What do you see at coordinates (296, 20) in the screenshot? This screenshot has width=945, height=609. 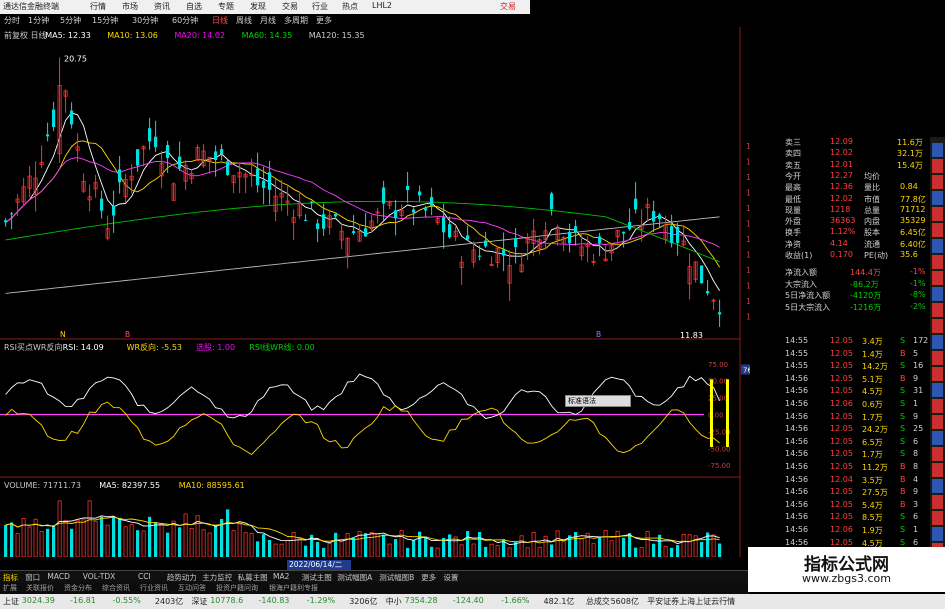 I see `period-tab: 多周期` at bounding box center [296, 20].